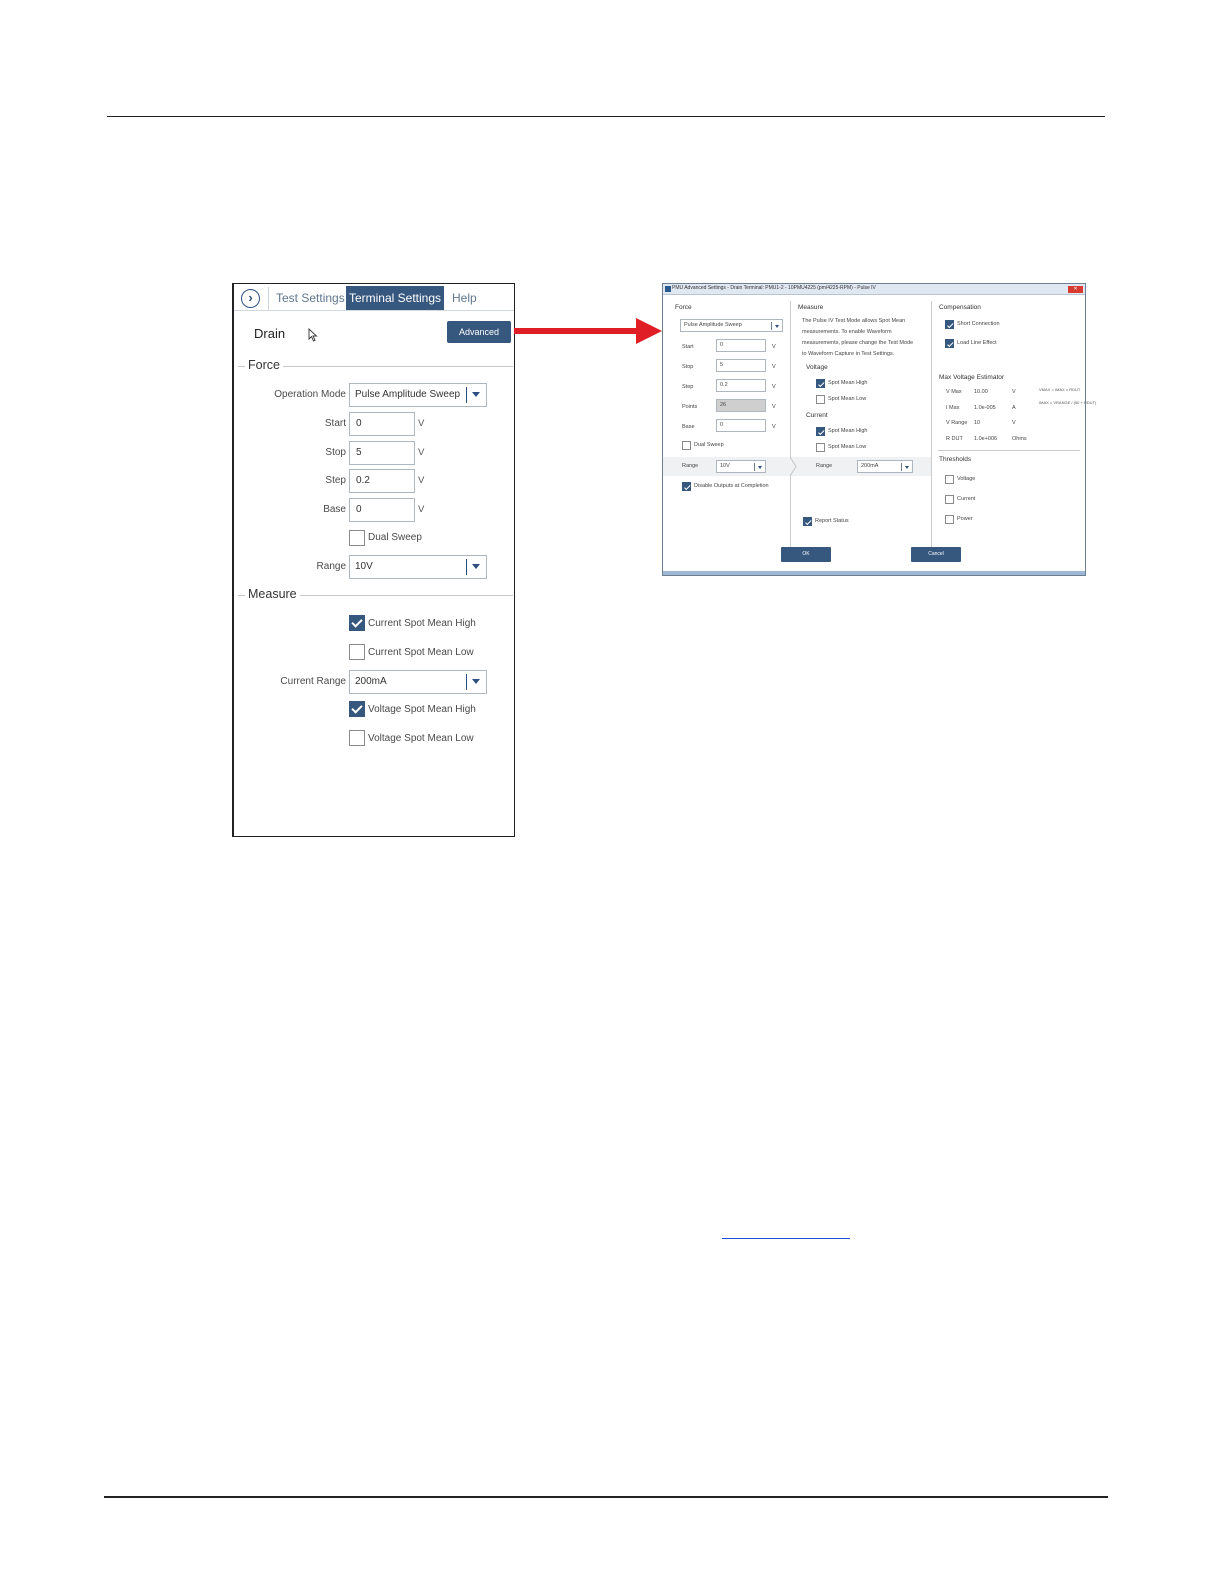 The width and height of the screenshot is (1224, 1584). I want to click on arrow-right-icon, so click(649, 331).